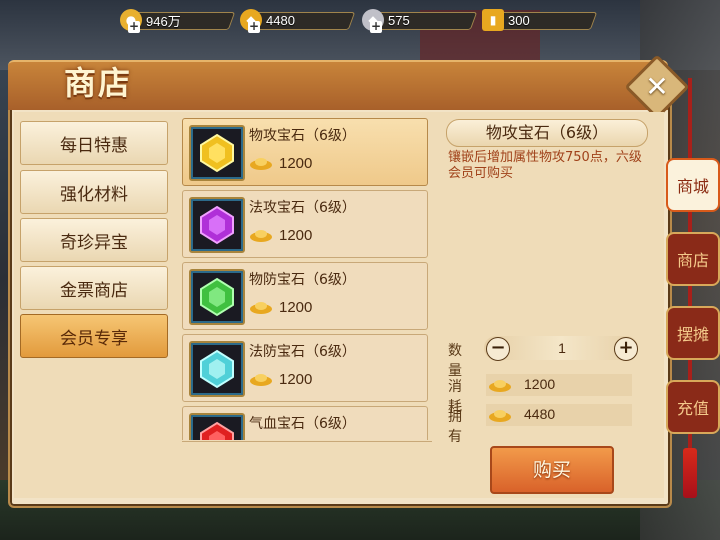  I want to click on resource-value: 300, so click(519, 20).